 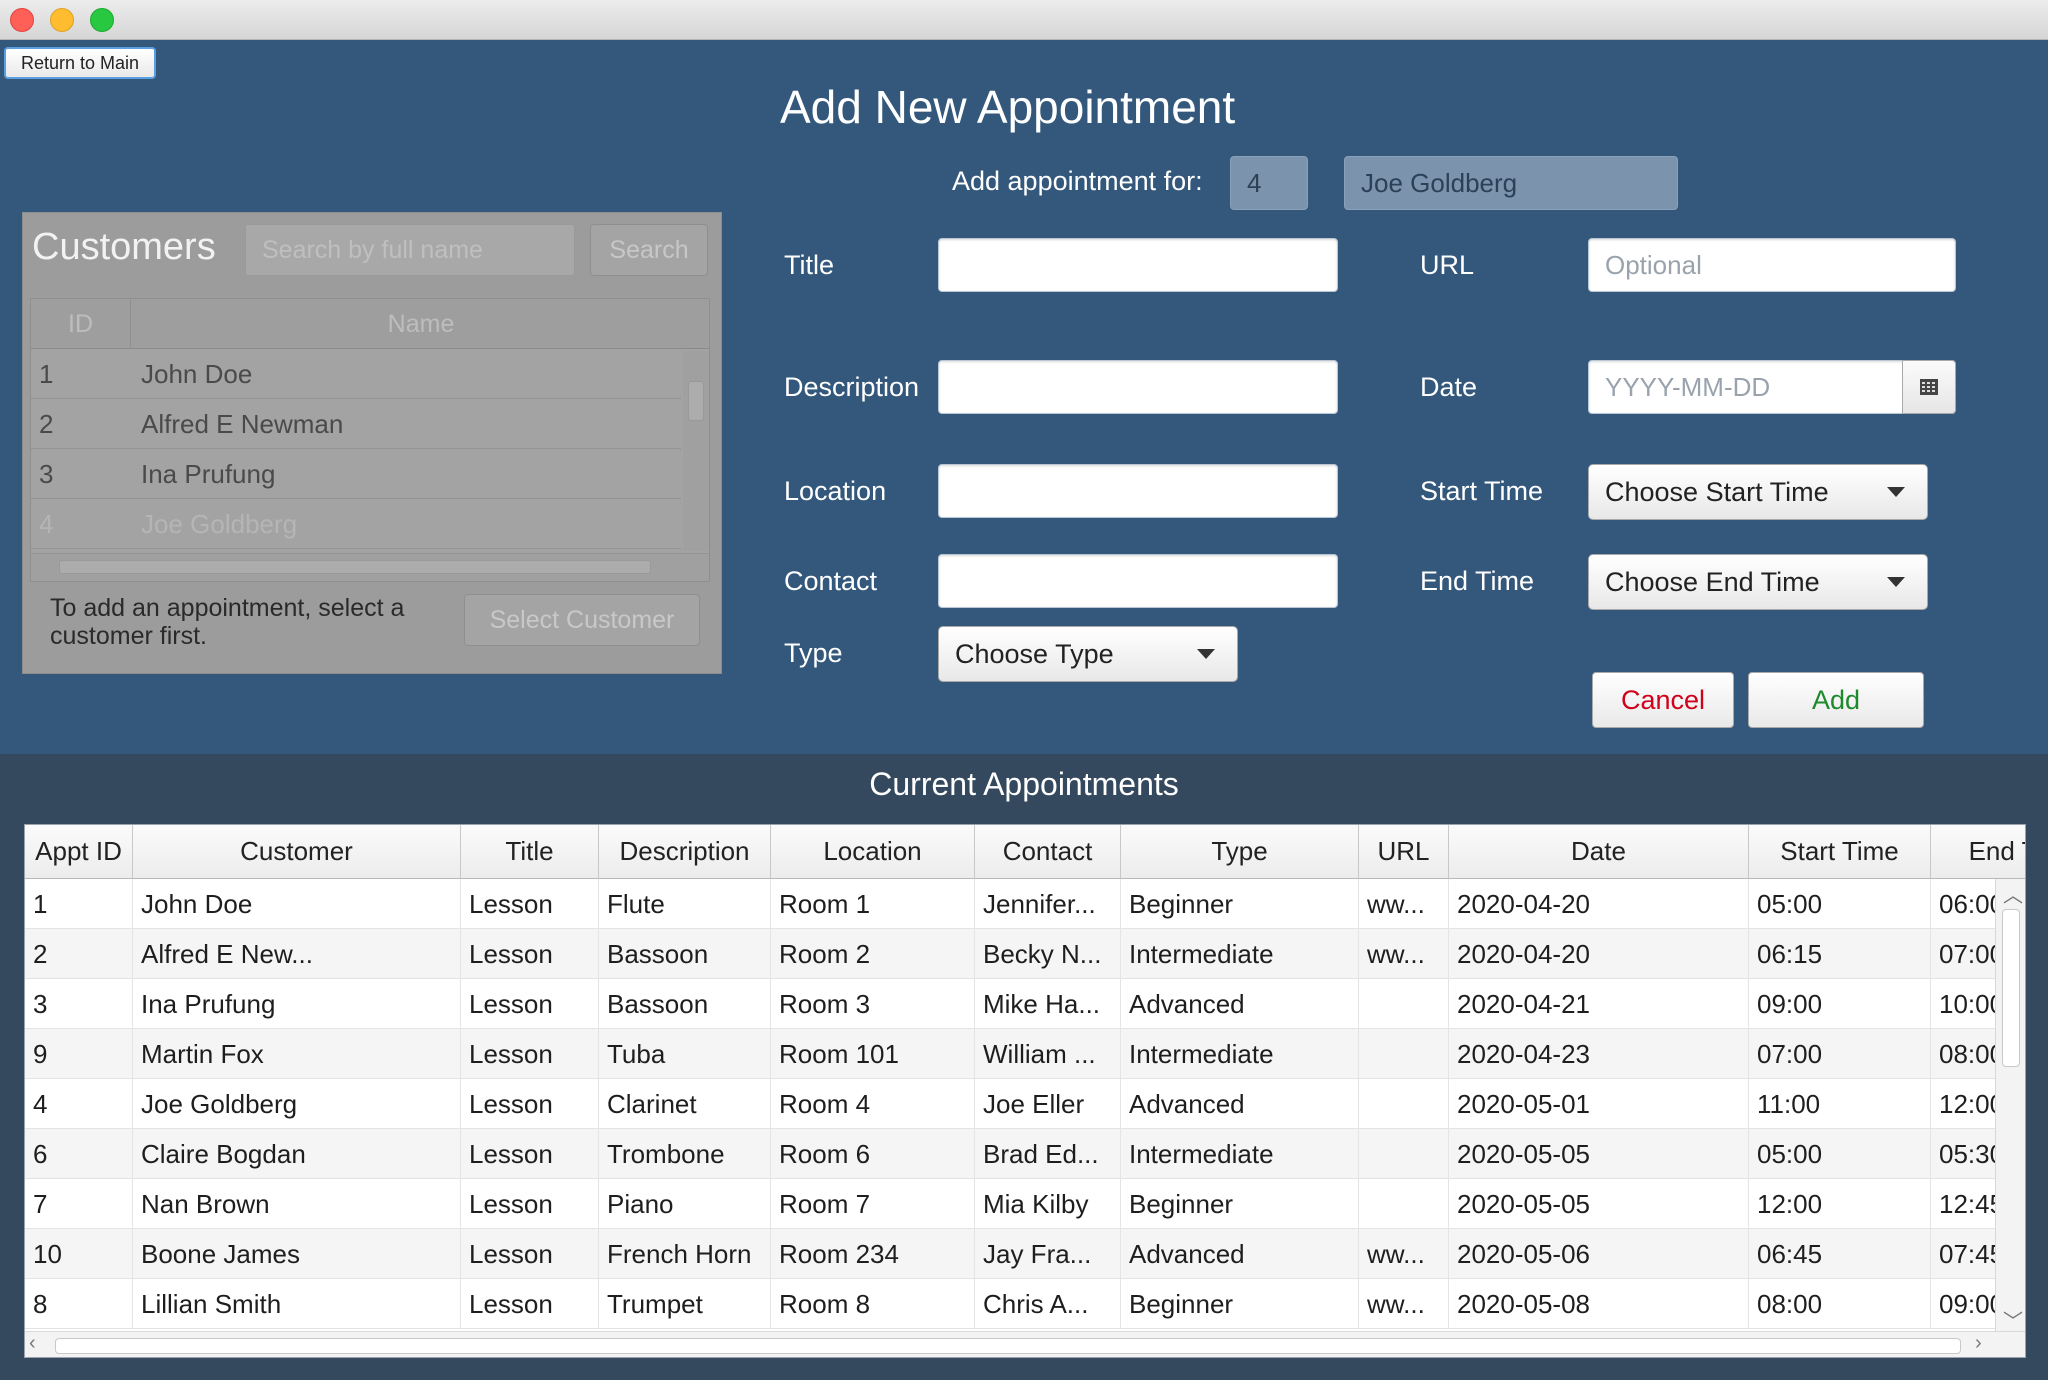 I want to click on cancel-button: Cancel, so click(x=1663, y=700).